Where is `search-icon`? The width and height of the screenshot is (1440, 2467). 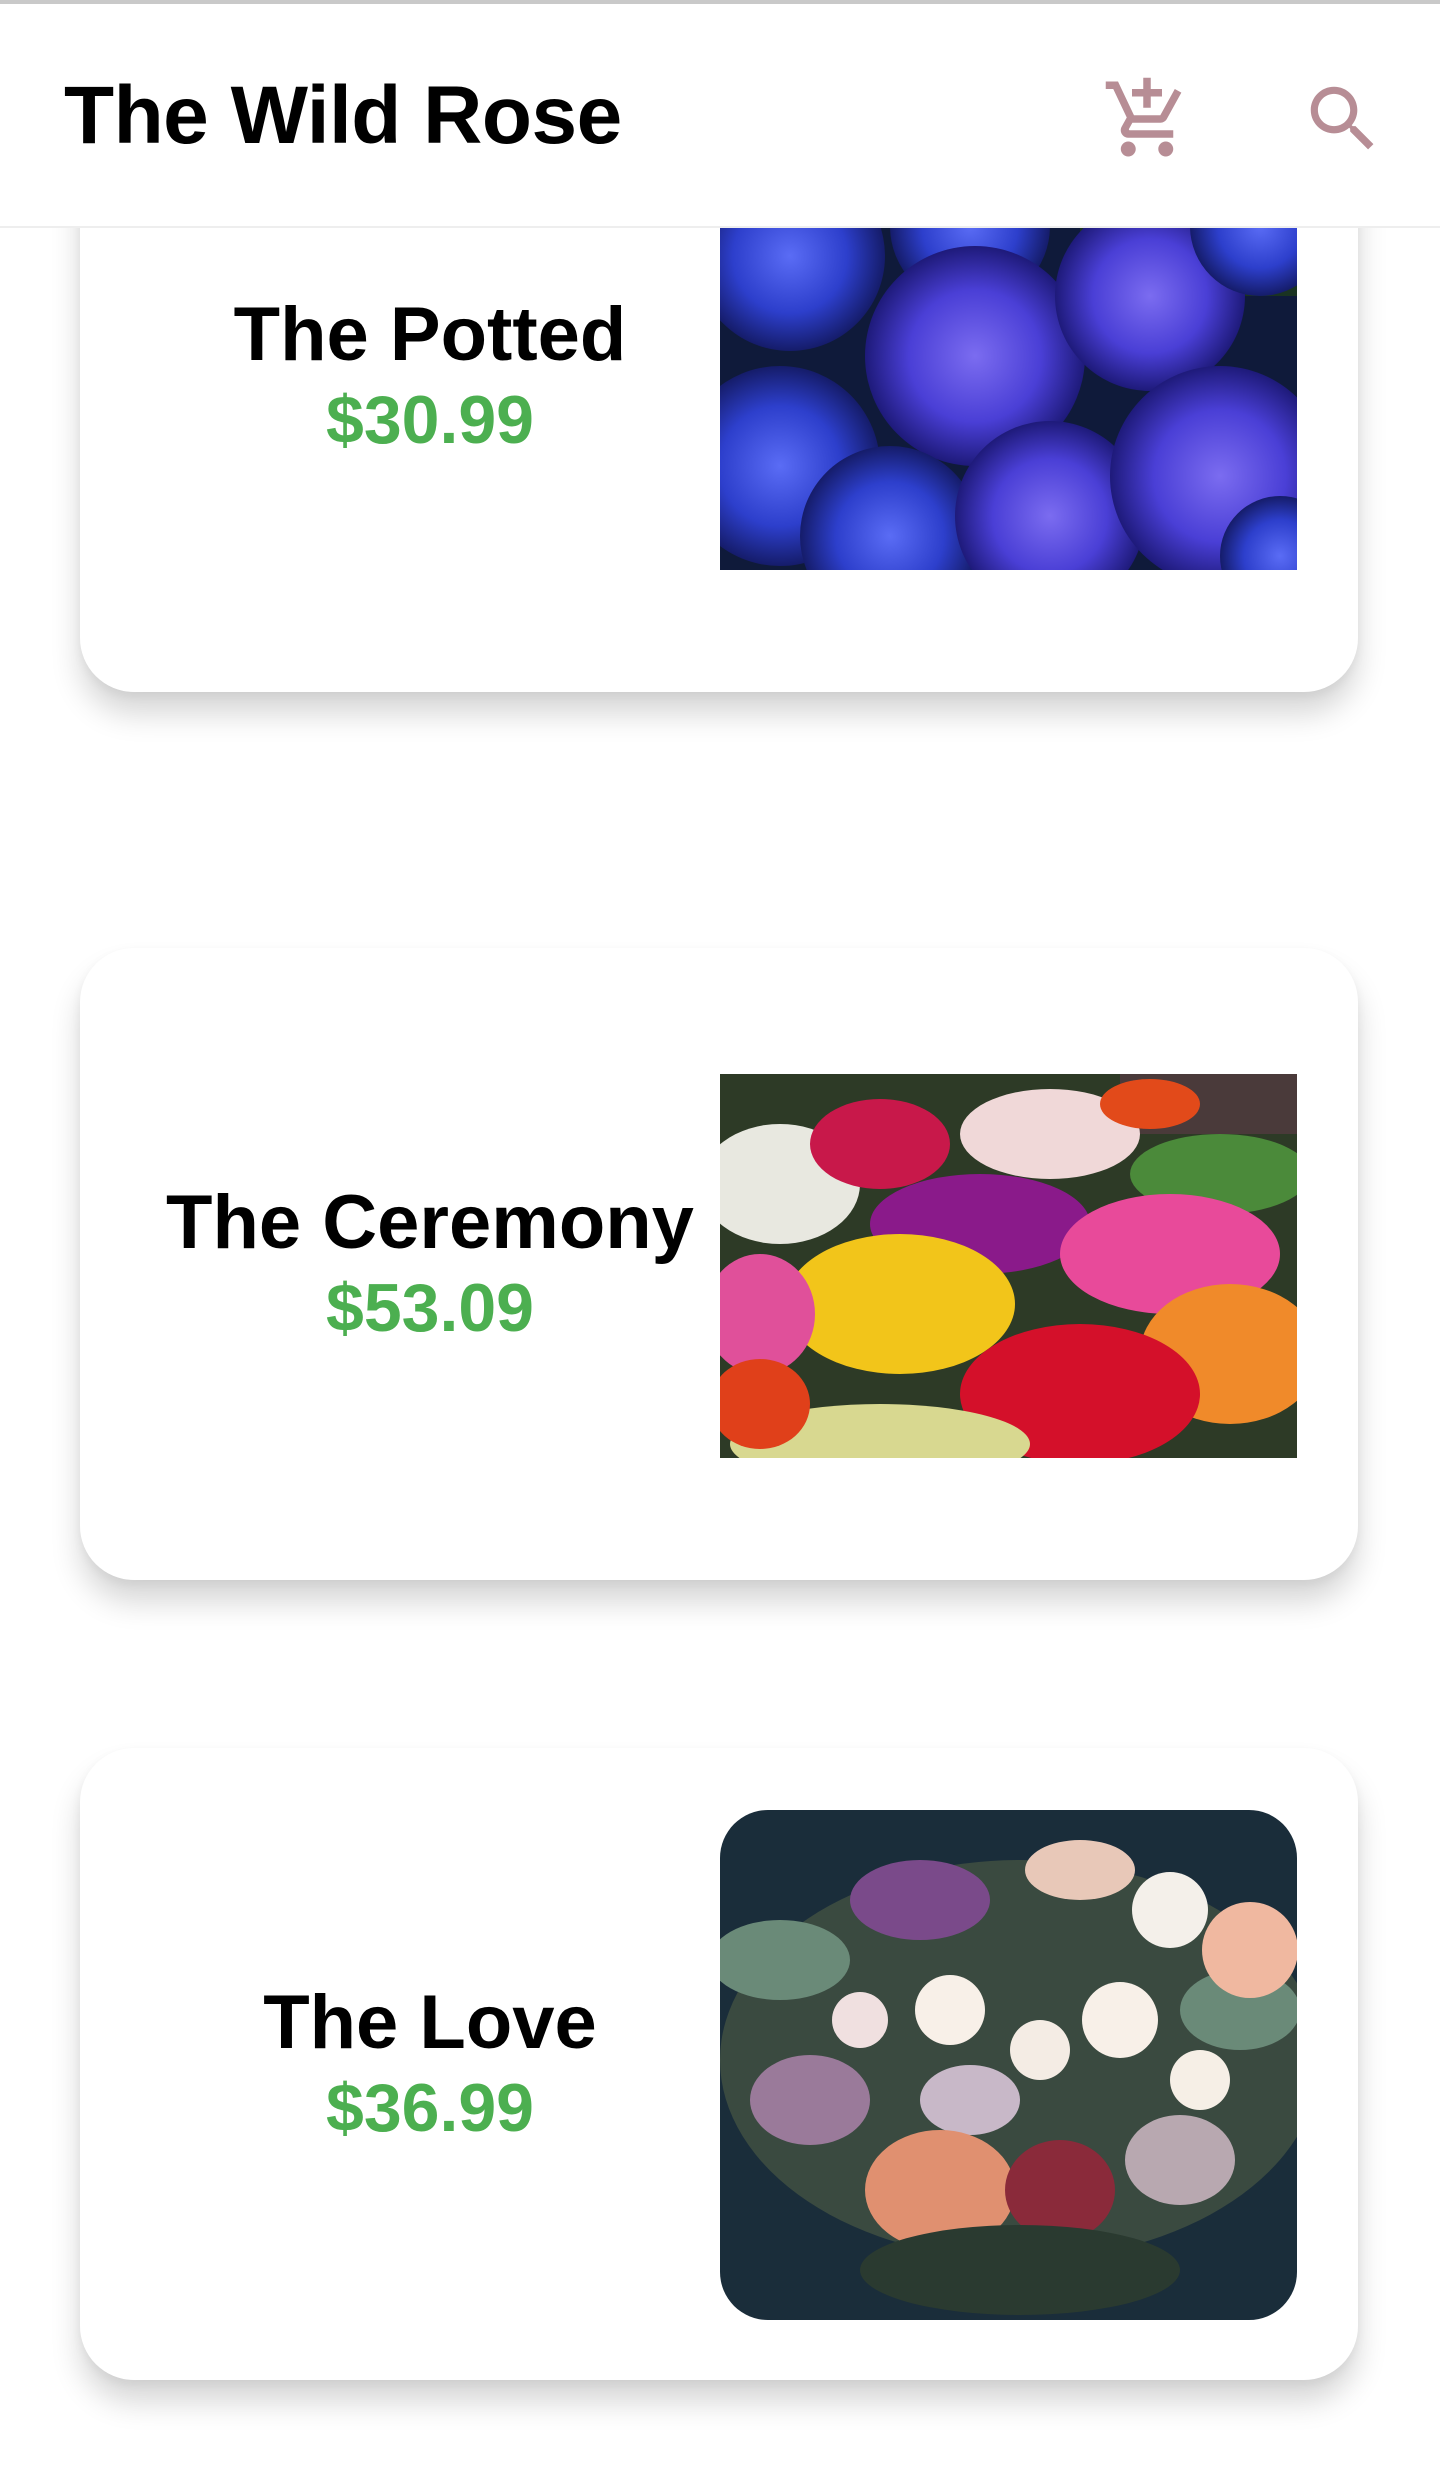
search-icon is located at coordinates (1342, 118).